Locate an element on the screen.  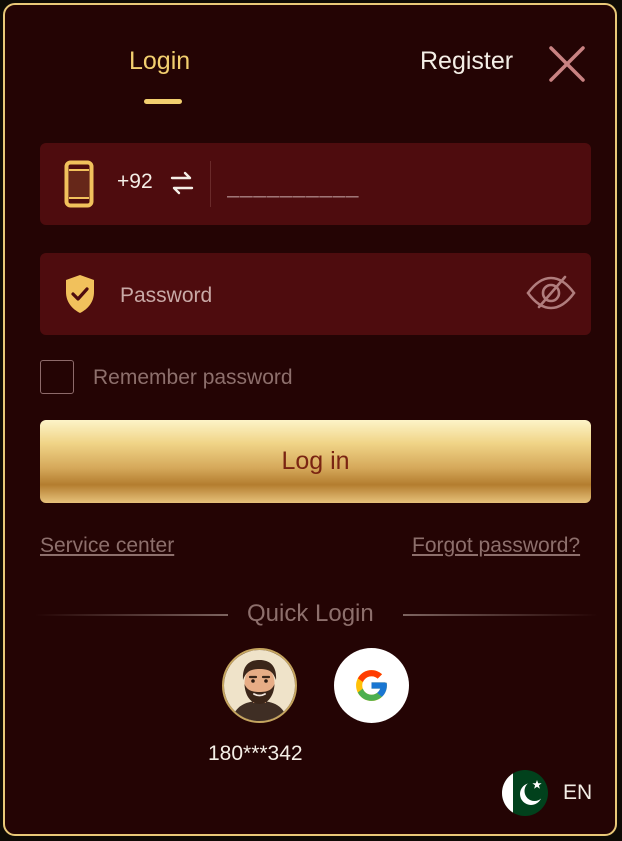
remember-password-label: Remember password is located at coordinates (193, 377).